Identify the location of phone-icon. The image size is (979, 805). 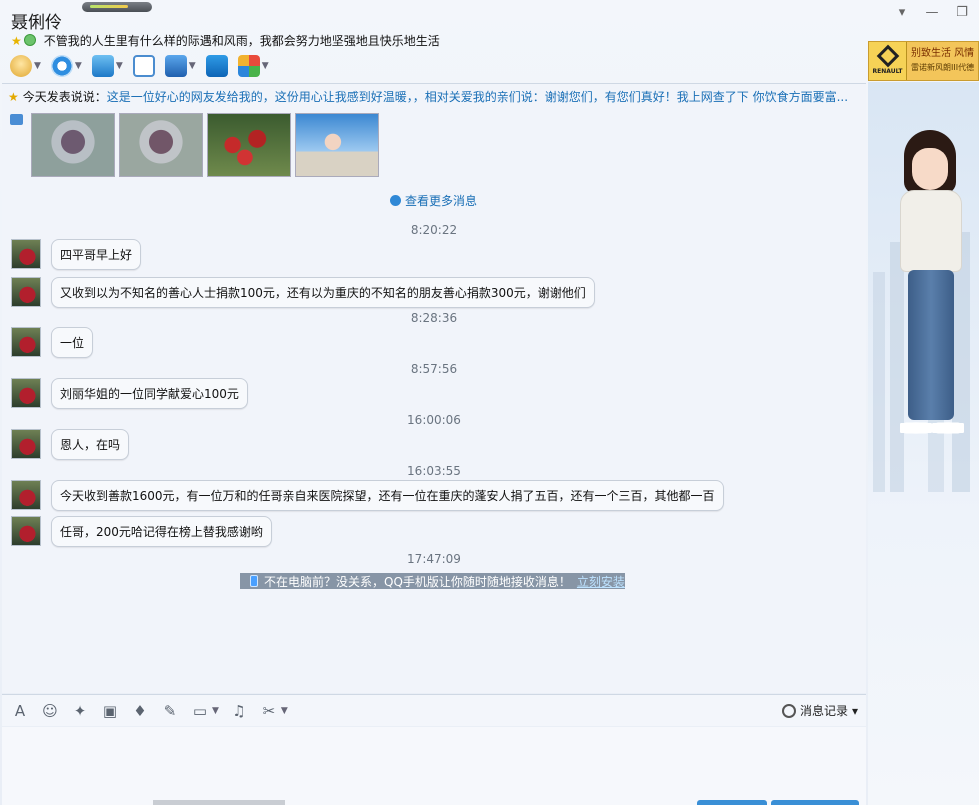
(254, 581).